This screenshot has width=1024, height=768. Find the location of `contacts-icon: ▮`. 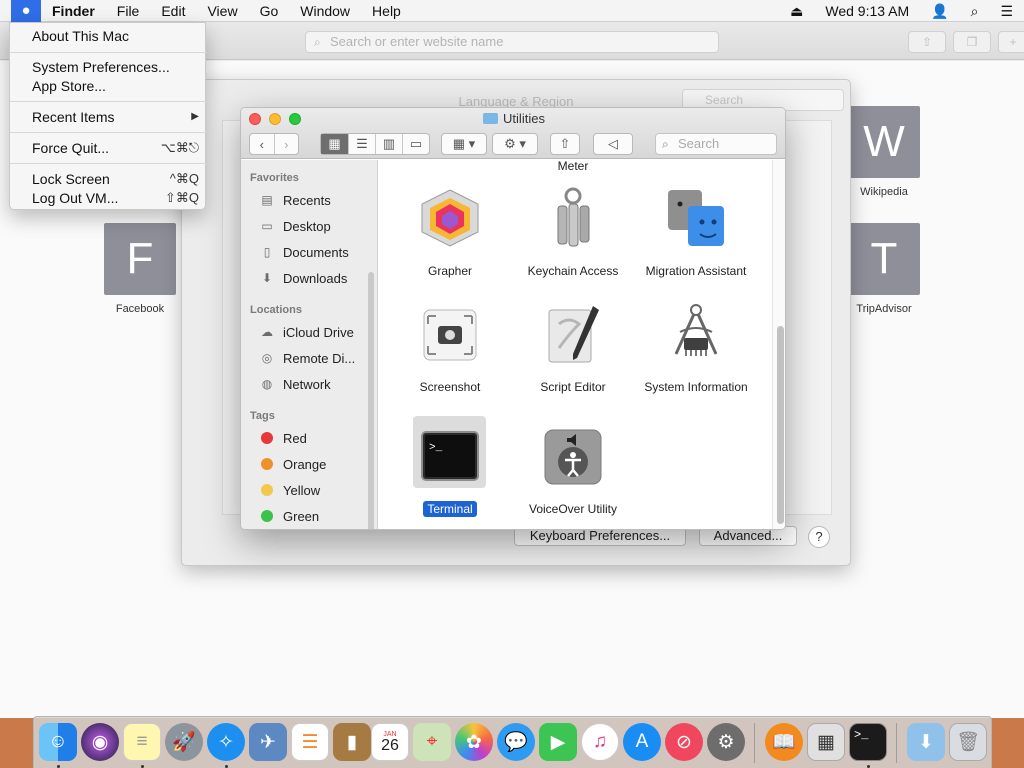

contacts-icon: ▮ is located at coordinates (352, 742).